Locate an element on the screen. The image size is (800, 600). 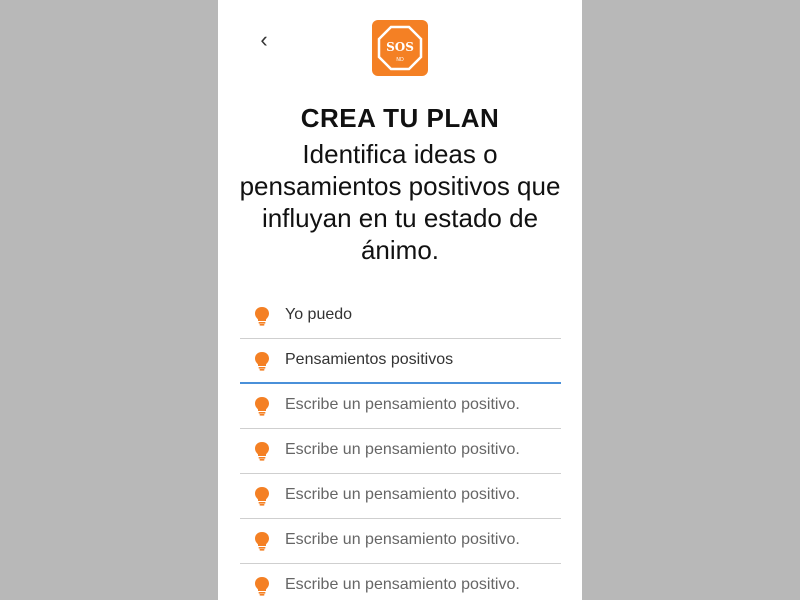
stop-sign-icon: SOS ND is located at coordinates (400, 48).